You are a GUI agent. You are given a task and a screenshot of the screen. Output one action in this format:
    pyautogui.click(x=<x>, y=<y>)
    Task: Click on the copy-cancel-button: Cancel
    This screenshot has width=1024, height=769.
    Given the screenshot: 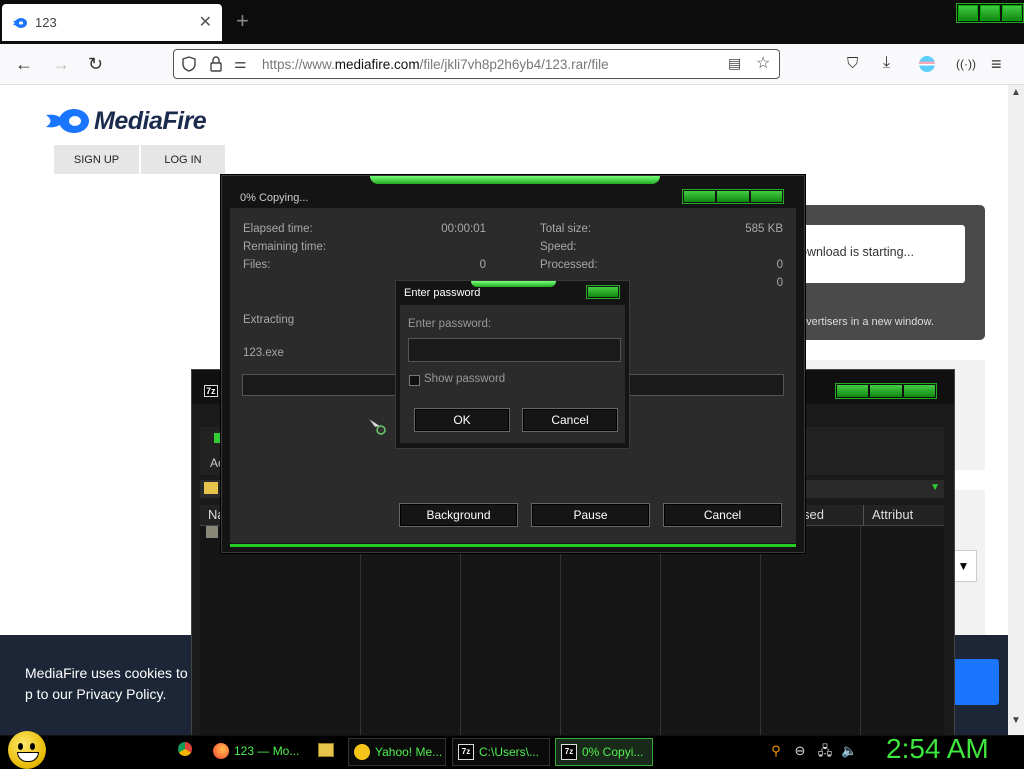 What is the action you would take?
    pyautogui.click(x=722, y=515)
    